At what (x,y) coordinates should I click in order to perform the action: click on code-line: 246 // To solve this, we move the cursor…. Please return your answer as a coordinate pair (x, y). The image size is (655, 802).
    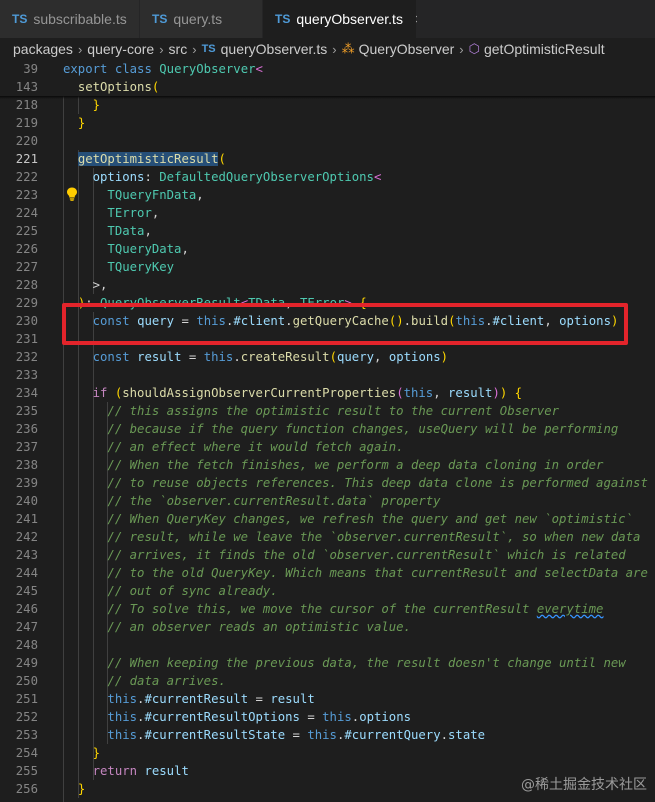
    Looking at the image, I should click on (327, 609).